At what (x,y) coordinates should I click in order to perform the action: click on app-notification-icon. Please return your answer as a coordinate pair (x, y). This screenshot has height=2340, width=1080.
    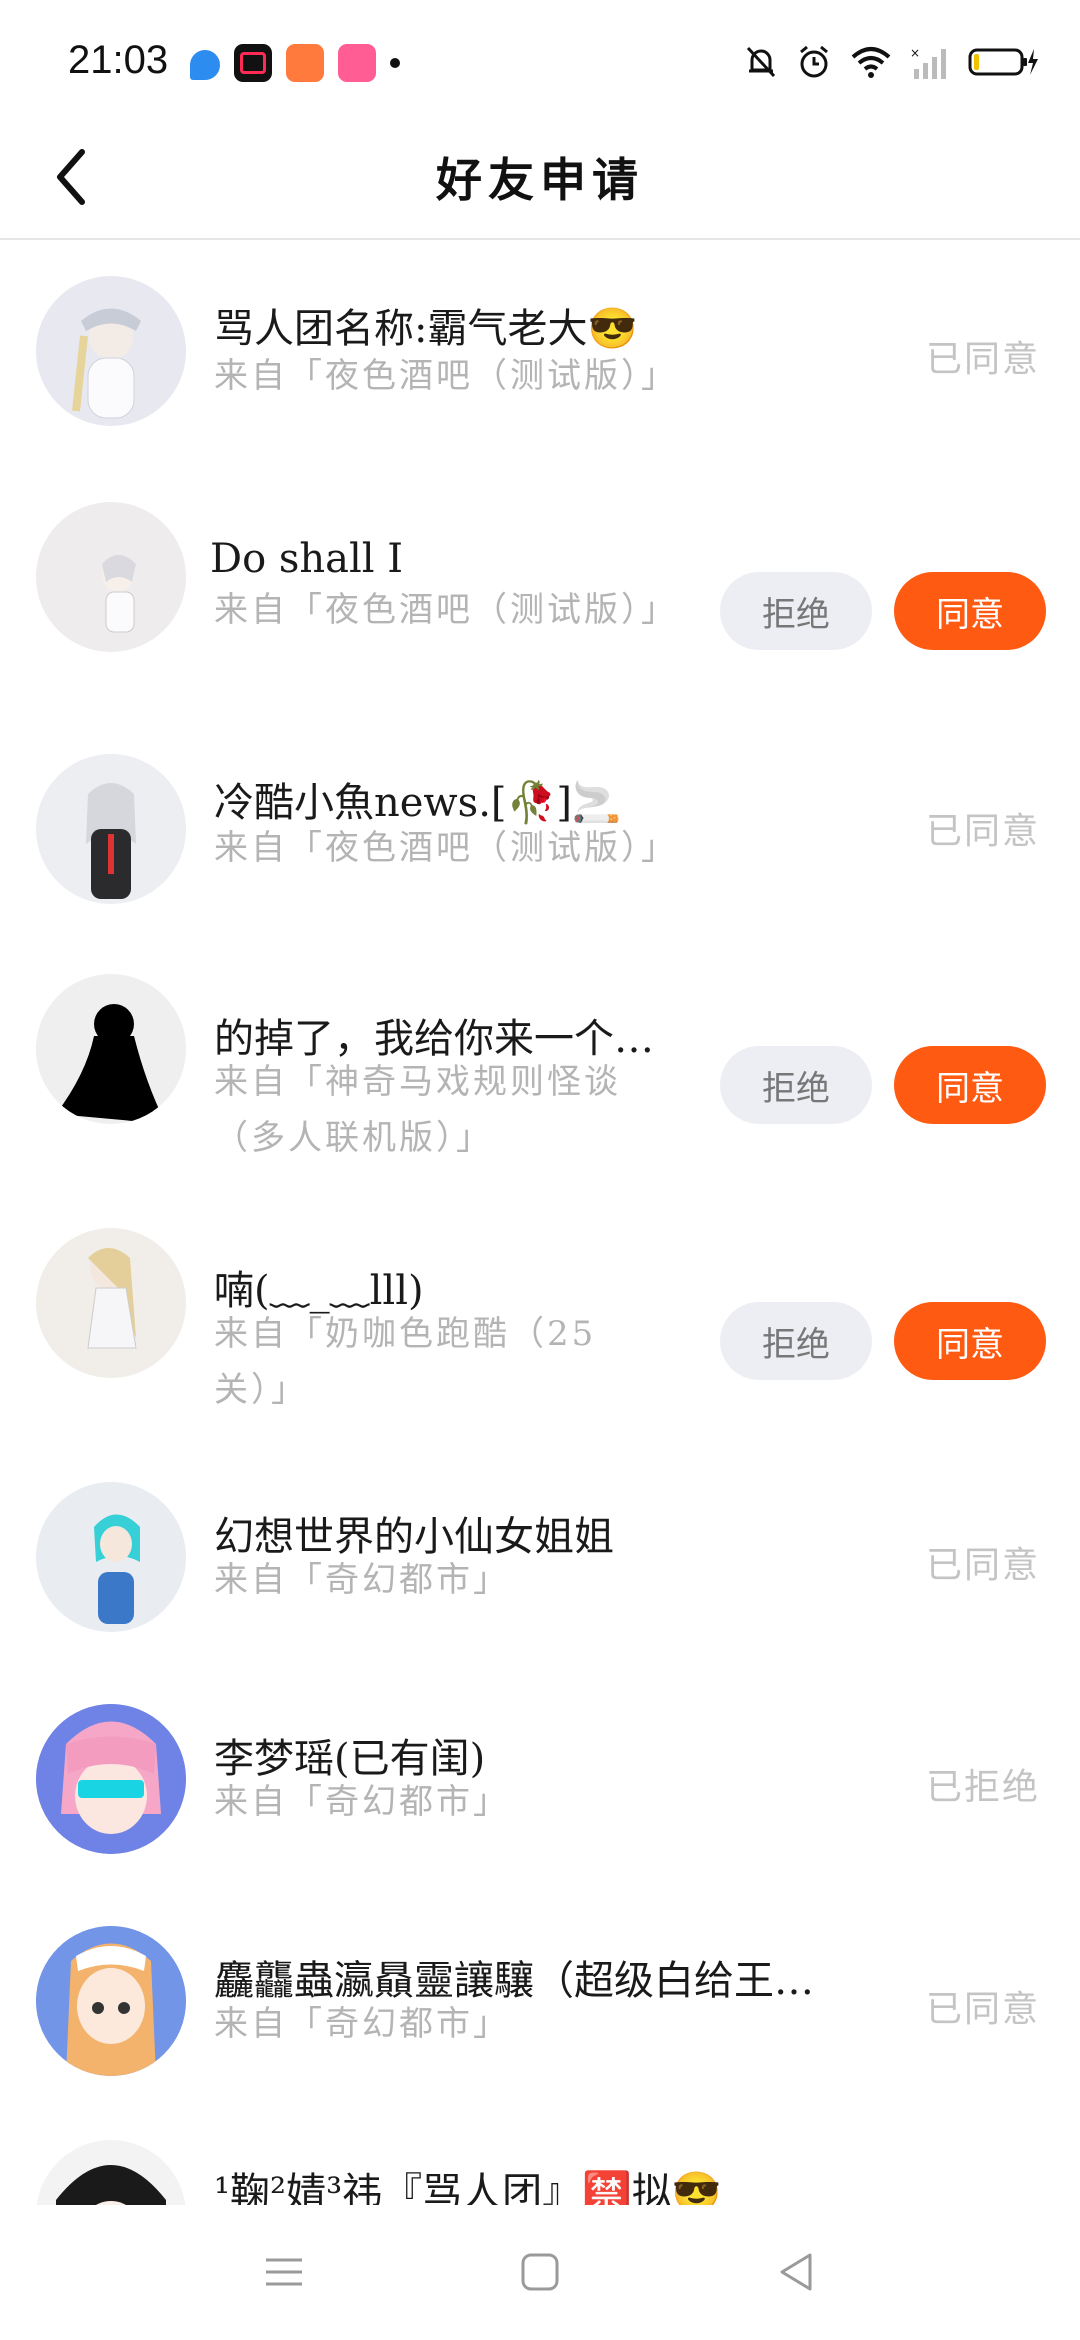
    Looking at the image, I should click on (205, 65).